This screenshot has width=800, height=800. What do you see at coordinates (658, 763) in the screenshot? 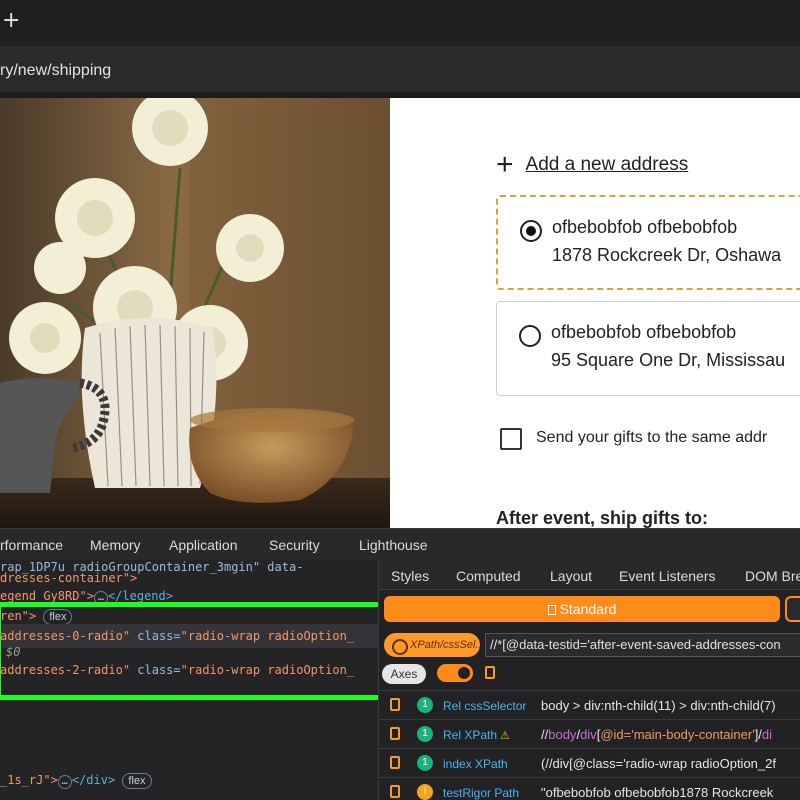
I see `selector-value: (//div[@class='radio-wrap radioOption_2f` at bounding box center [658, 763].